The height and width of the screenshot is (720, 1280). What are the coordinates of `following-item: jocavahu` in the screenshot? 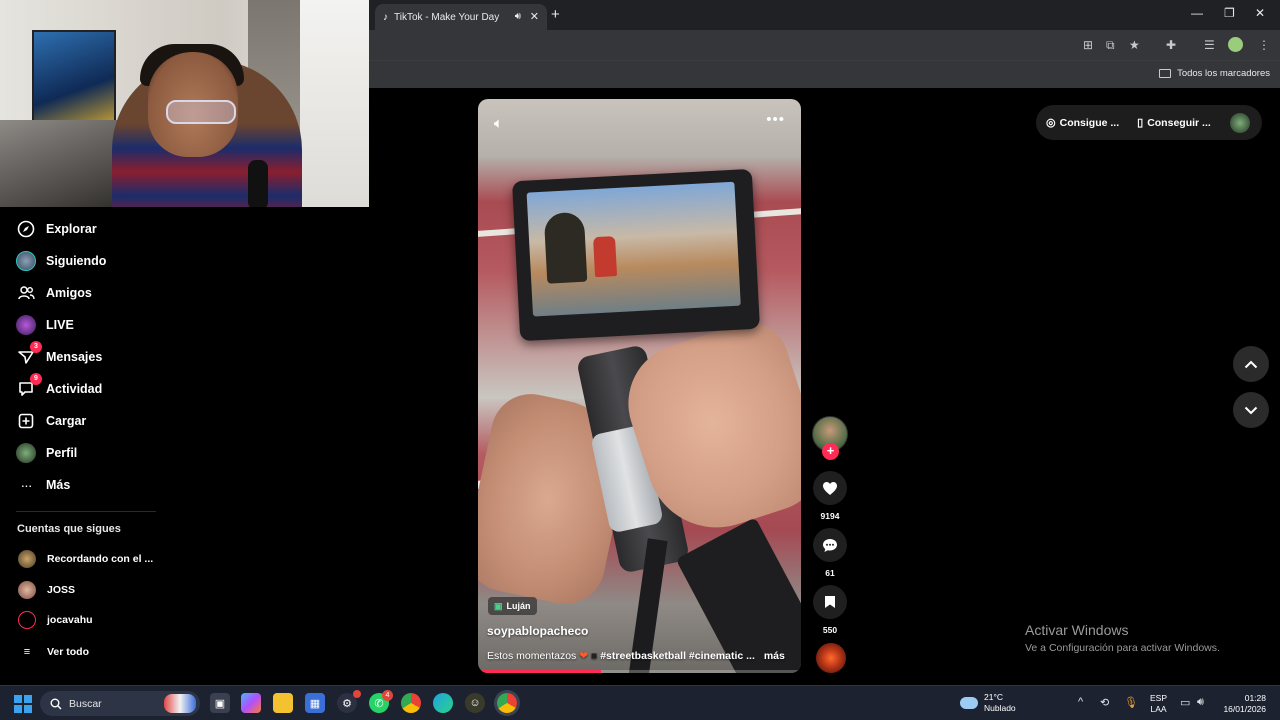 It's located at (55, 620).